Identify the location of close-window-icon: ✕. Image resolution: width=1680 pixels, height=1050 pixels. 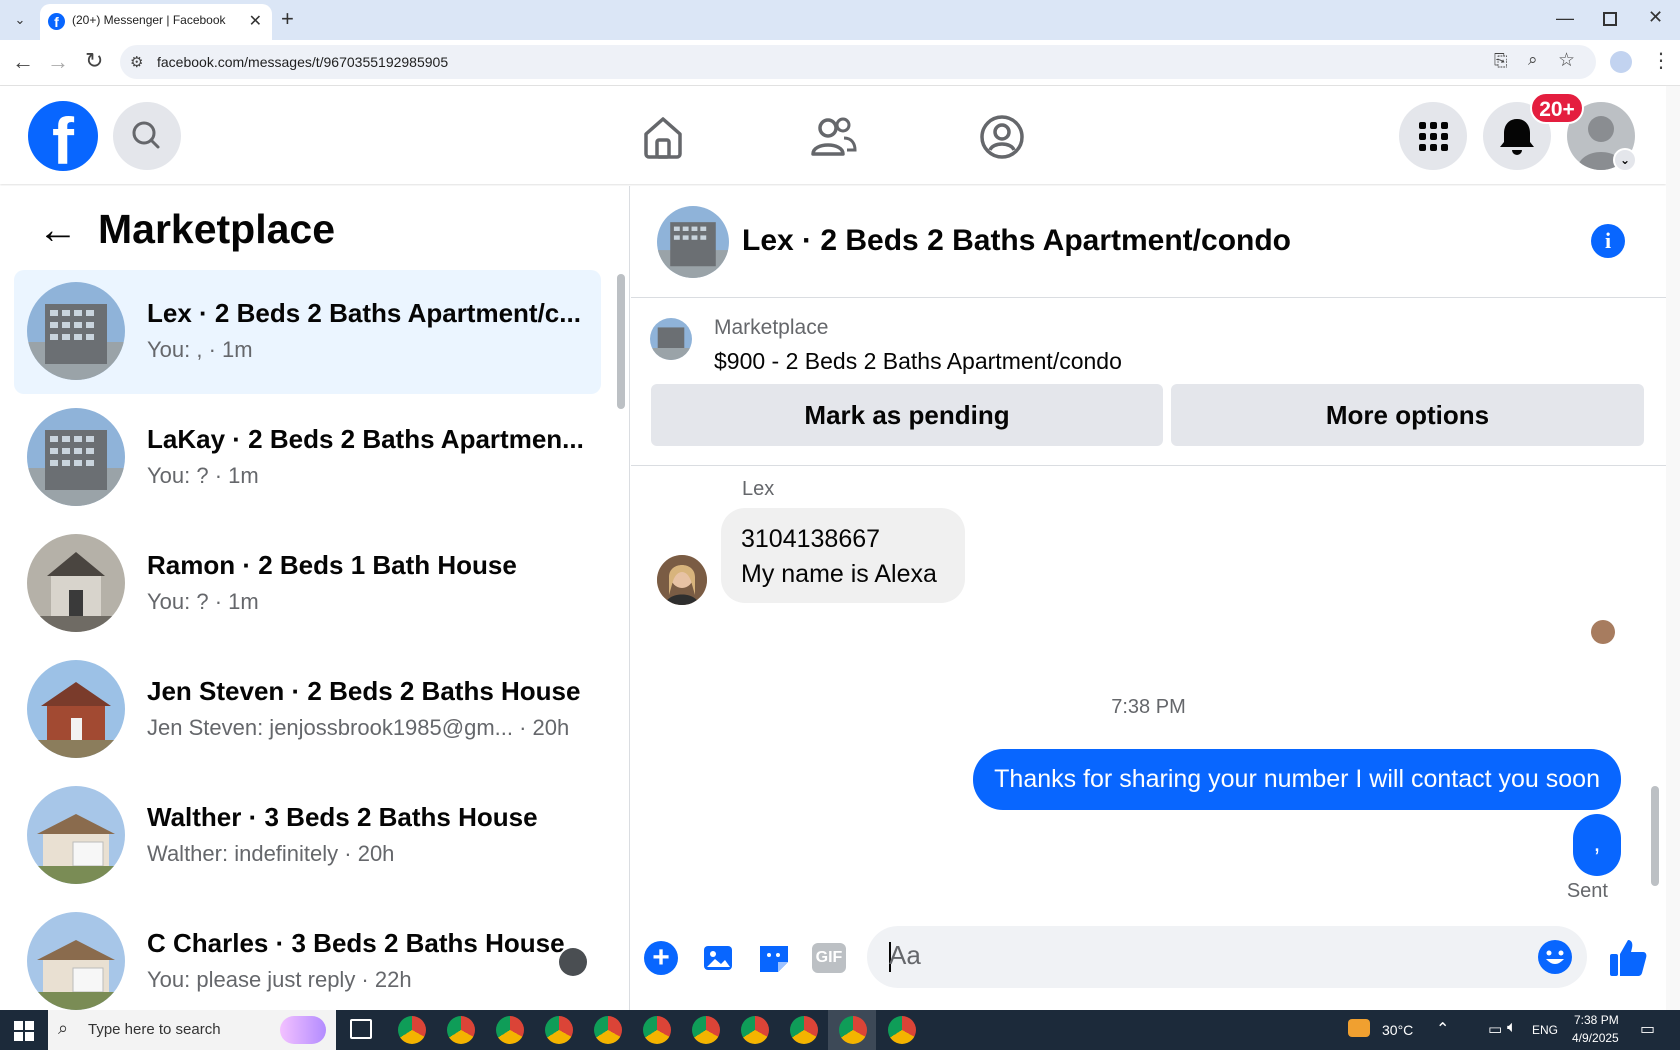
(1655, 17).